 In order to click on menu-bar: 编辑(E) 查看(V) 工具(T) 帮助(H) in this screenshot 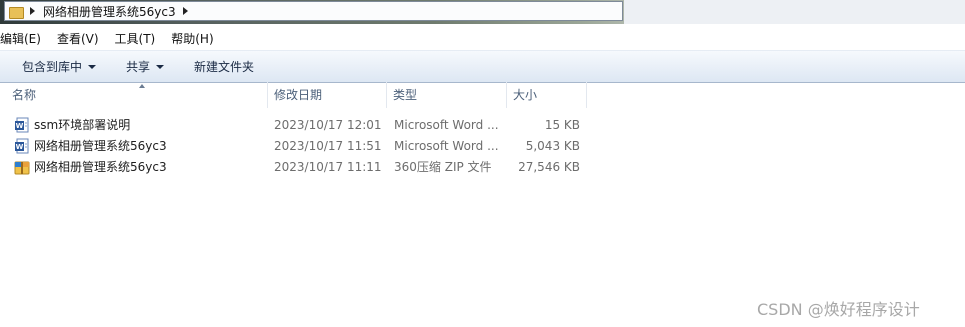, I will do `click(115, 38)`.